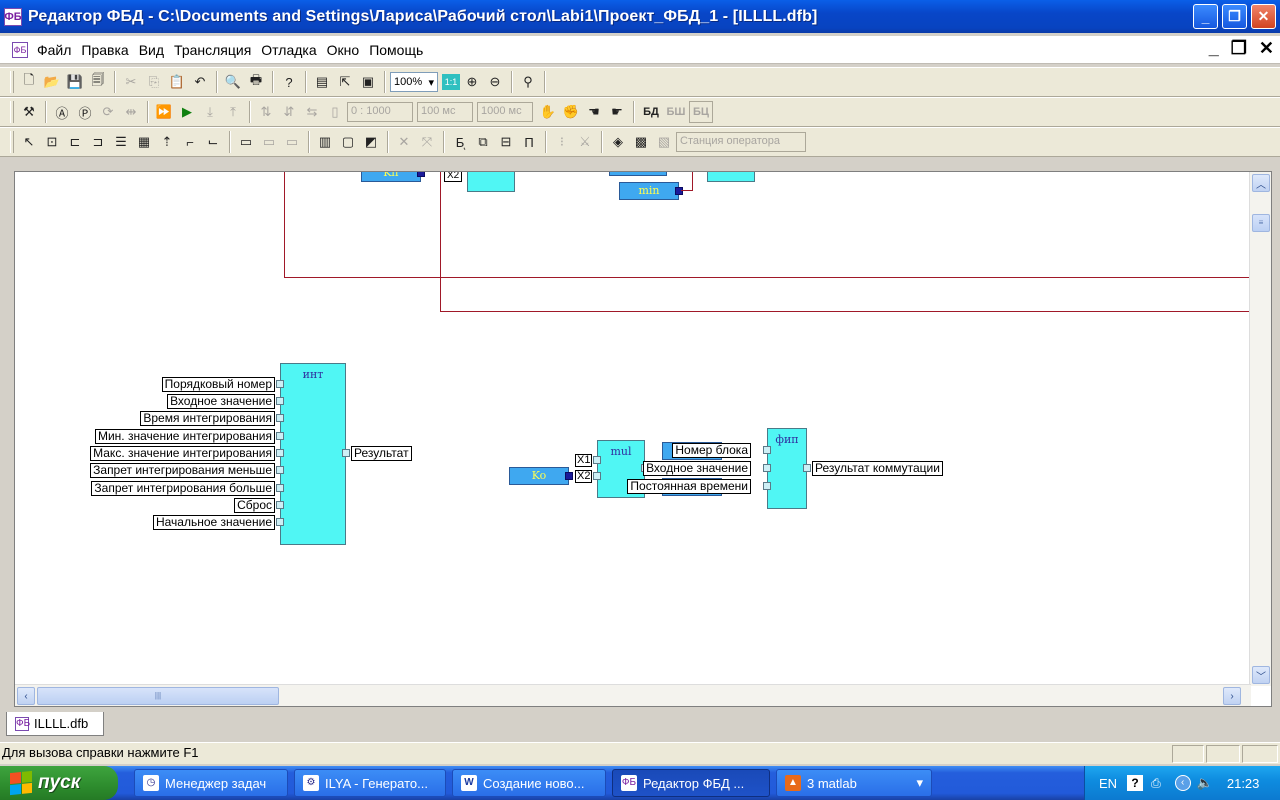 This screenshot has height=800, width=1280. Describe the element at coordinates (427, 142) in the screenshot. I see `delete-wire-icon: ⤧` at that location.